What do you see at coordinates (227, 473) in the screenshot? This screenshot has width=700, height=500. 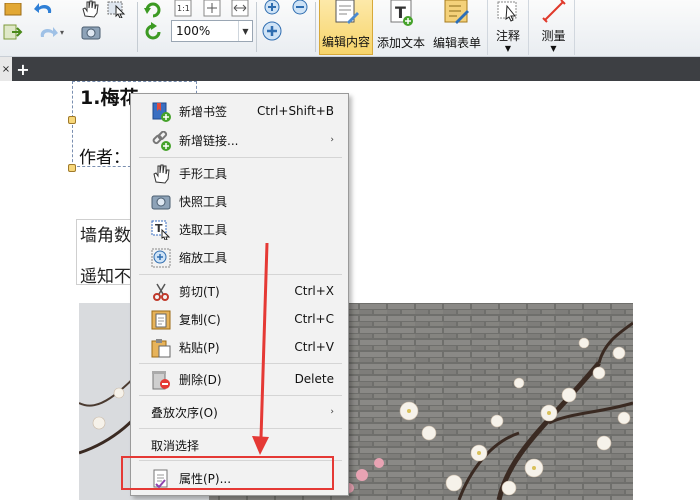 I see `highlight-box` at bounding box center [227, 473].